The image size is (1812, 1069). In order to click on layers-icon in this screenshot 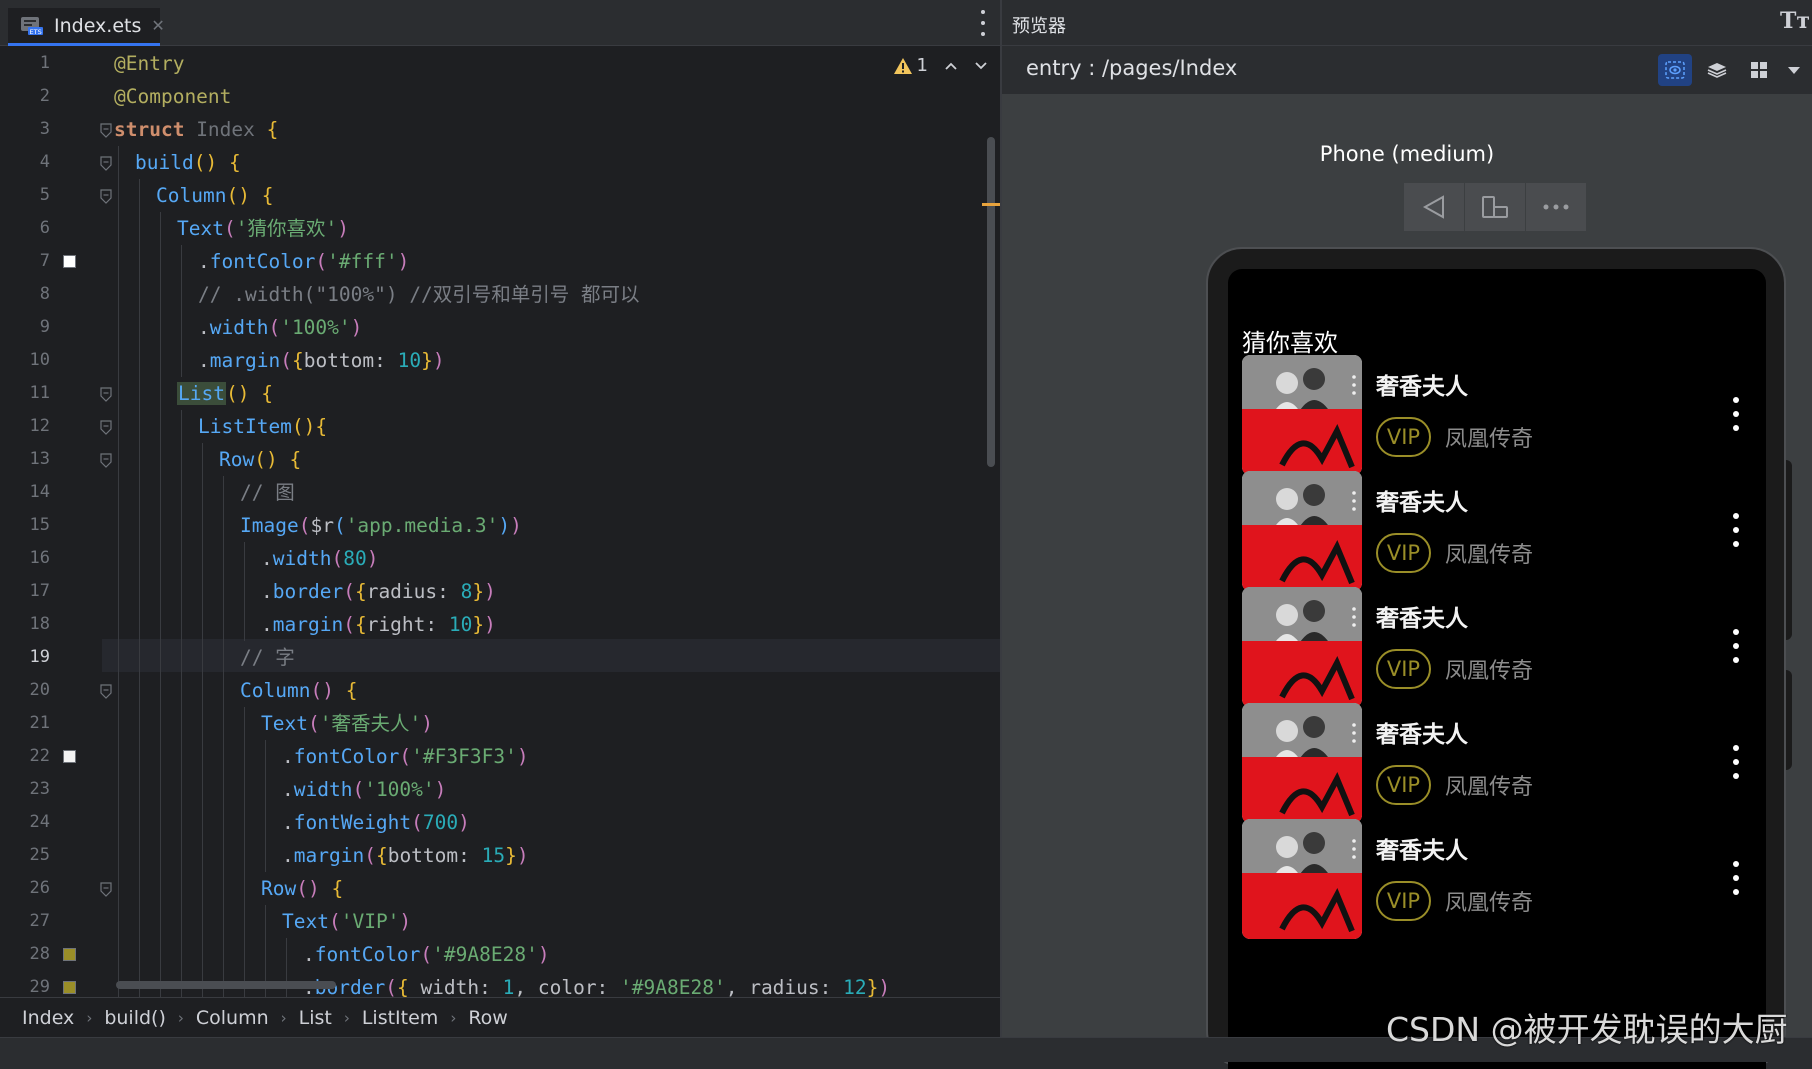, I will do `click(1717, 70)`.